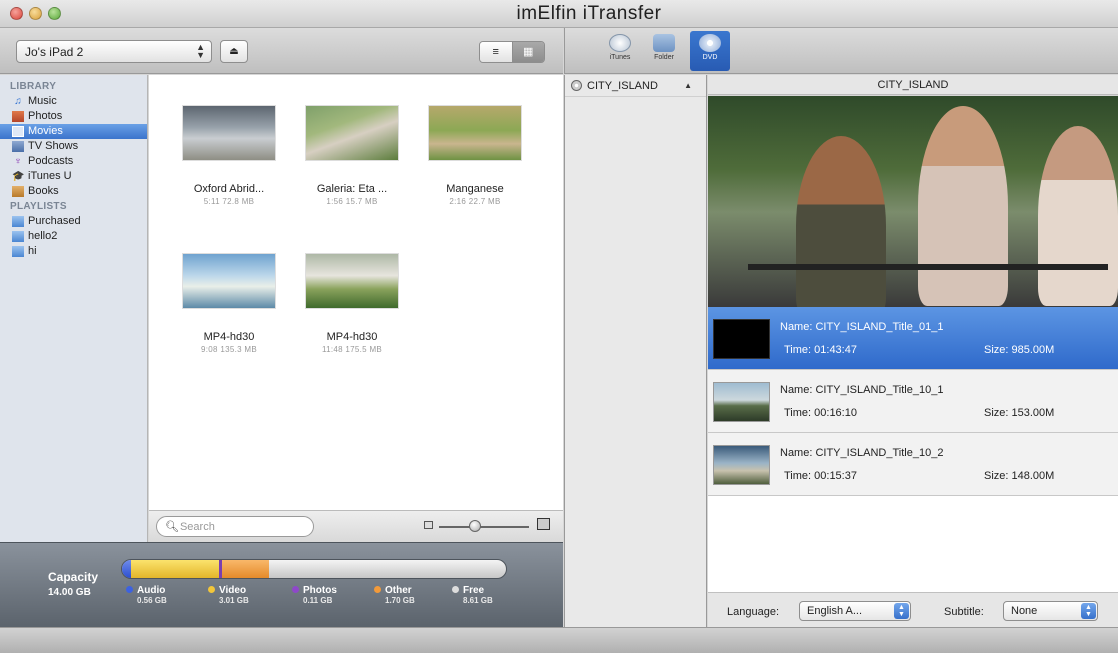 The width and height of the screenshot is (1118, 653). Describe the element at coordinates (496, 52) in the screenshot. I see `list-view-button: ≡` at that location.